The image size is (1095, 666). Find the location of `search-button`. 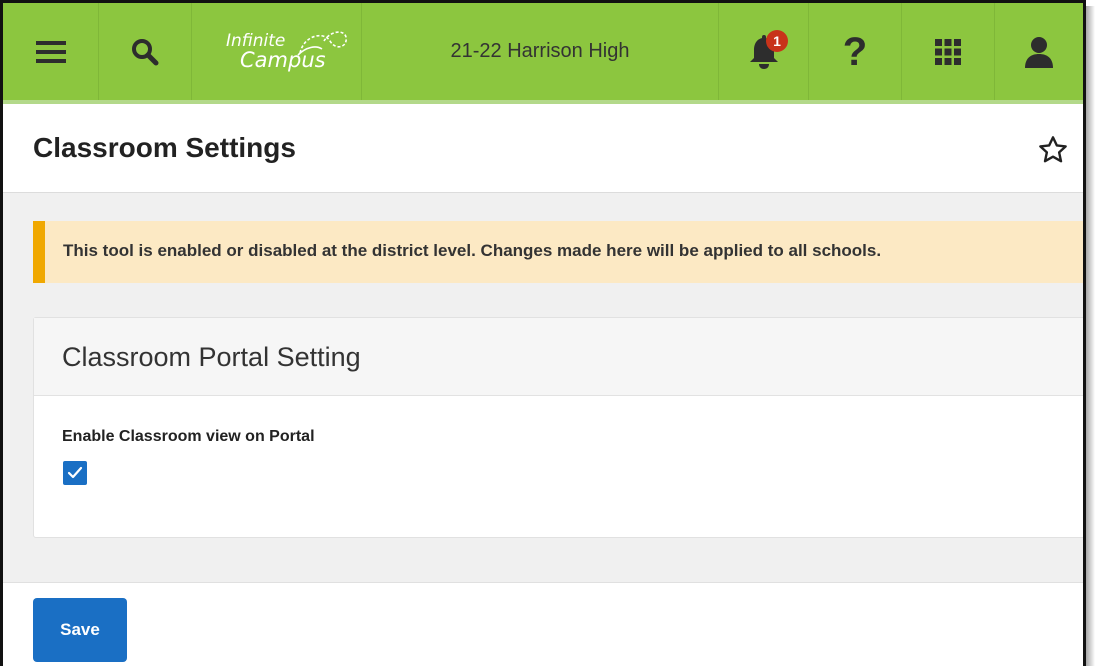

search-button is located at coordinates (145, 51).